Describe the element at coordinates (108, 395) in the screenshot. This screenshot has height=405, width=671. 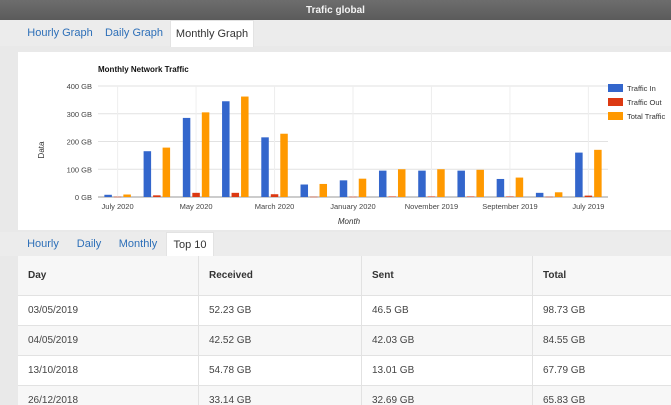
I see `cell-day: 26/12/2018` at that location.